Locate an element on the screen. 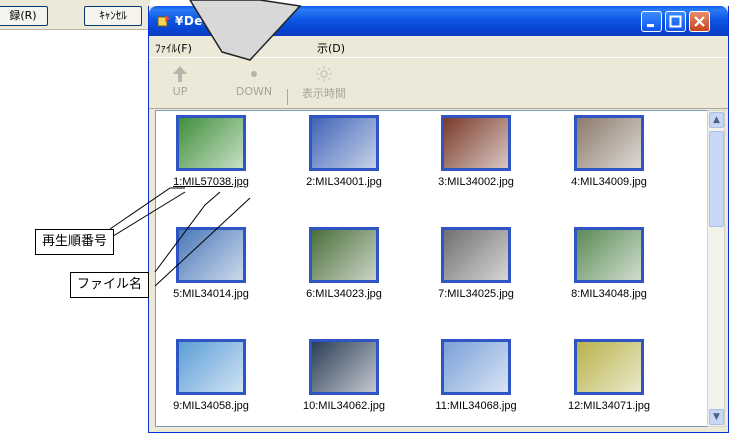 Image resolution: width=729 pixels, height=433 pixels. close-icon is located at coordinates (699, 21).